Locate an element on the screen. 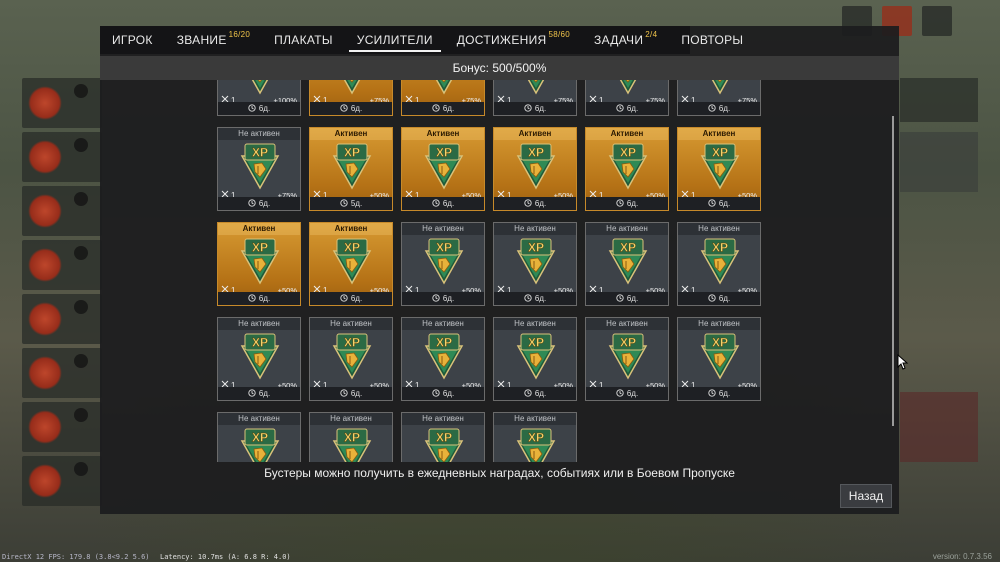 Image resolution: width=1000 pixels, height=562 pixels. tab-0: ИГРОК is located at coordinates (132, 40).